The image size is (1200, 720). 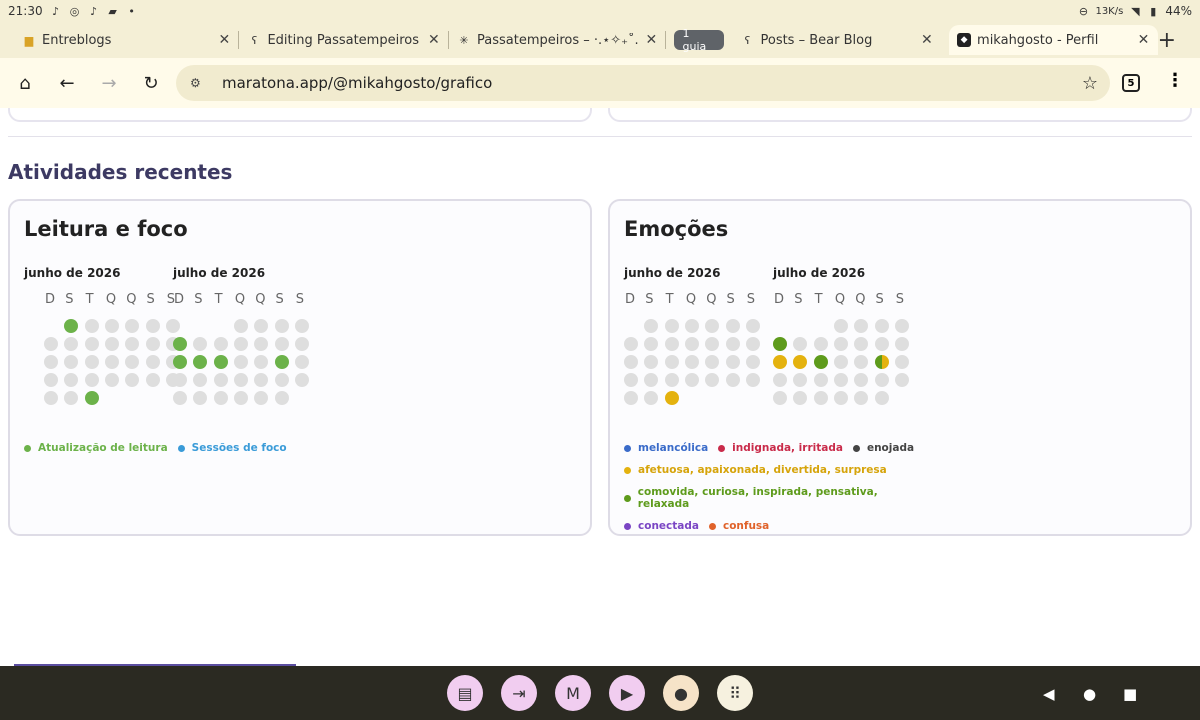 What do you see at coordinates (699, 40) in the screenshot?
I see `tab-group-chip: 1 guia` at bounding box center [699, 40].